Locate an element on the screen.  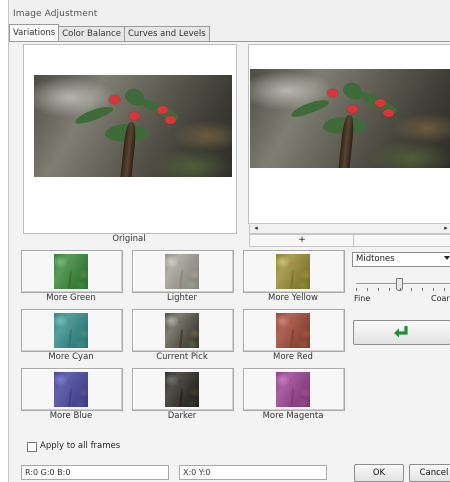
apply-all-checkbox is located at coordinates (32, 447).